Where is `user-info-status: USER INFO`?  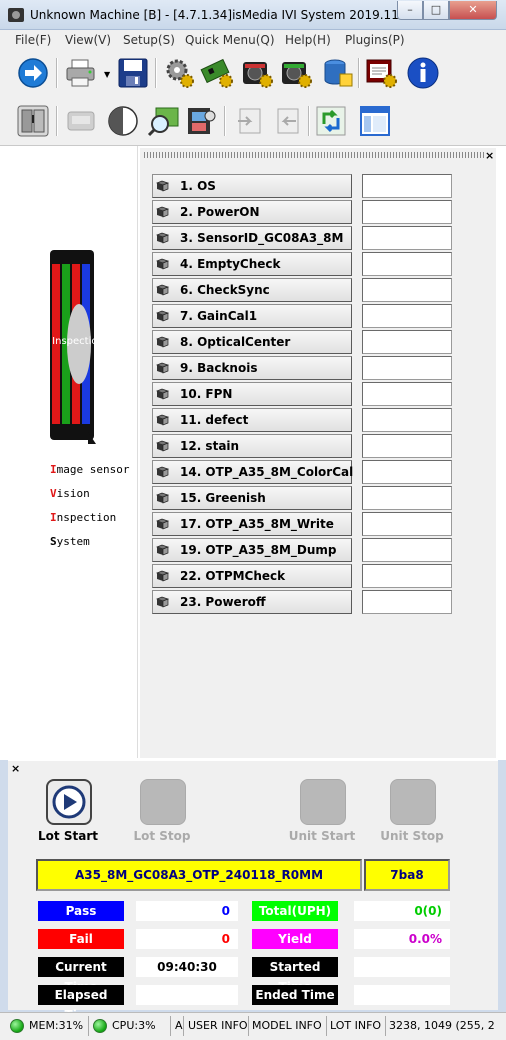 user-info-status: USER INFO is located at coordinates (218, 1025).